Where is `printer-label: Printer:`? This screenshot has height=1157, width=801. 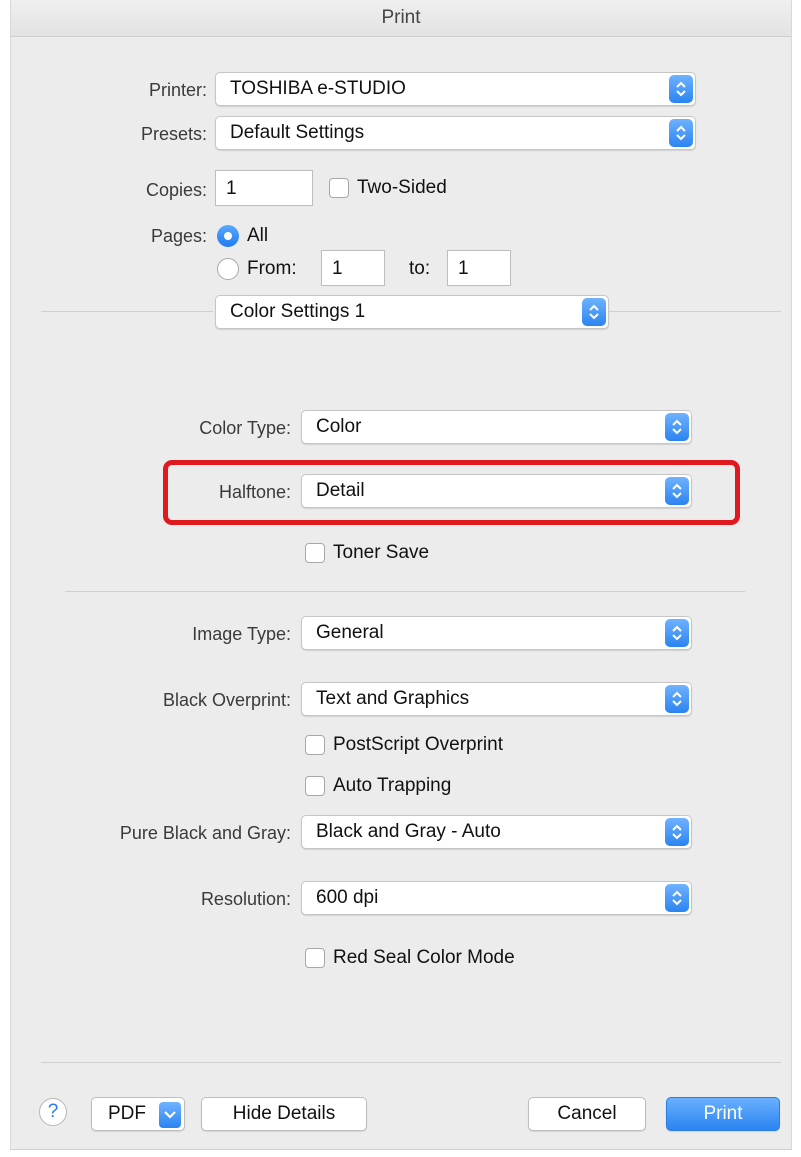 printer-label: Printer: is located at coordinates (177, 90).